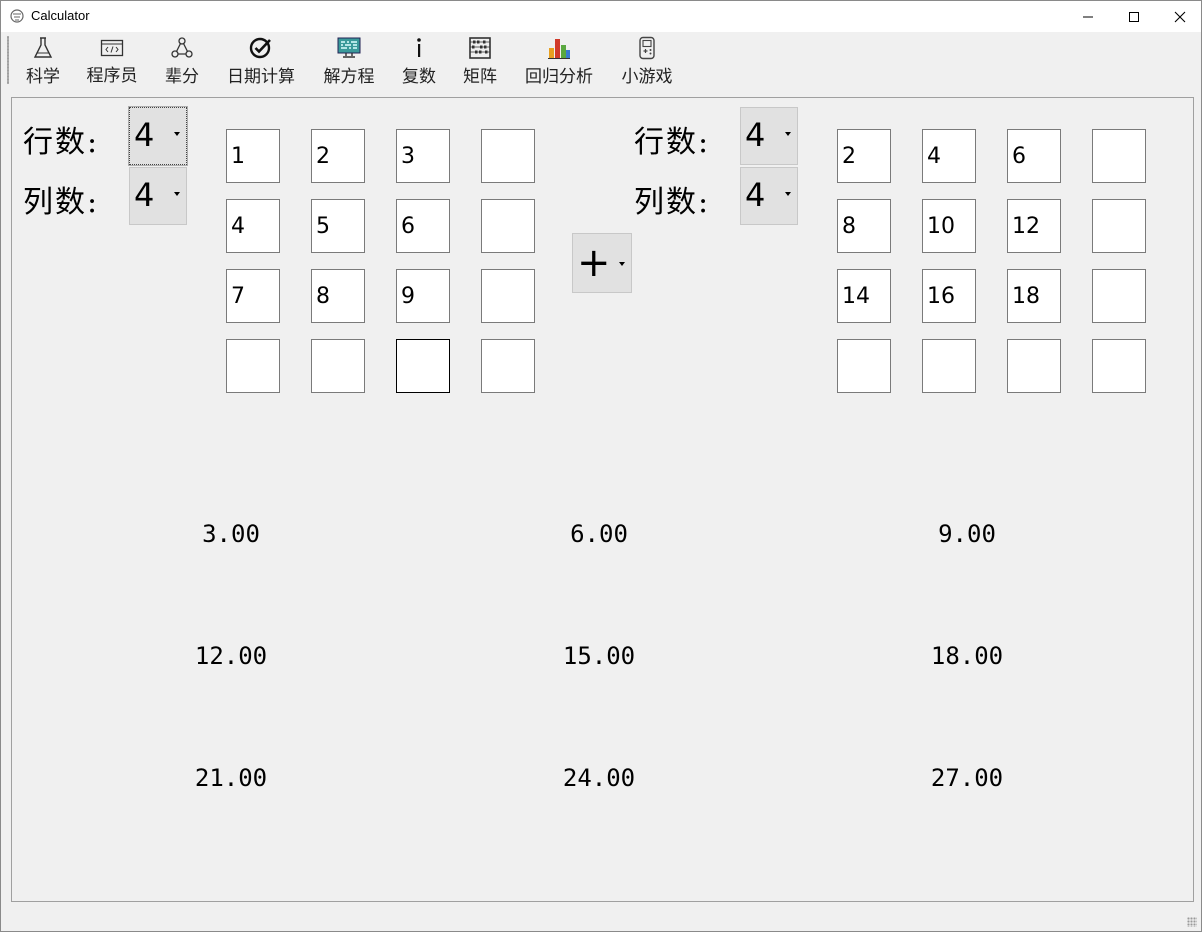 The width and height of the screenshot is (1202, 932). What do you see at coordinates (864, 156) in the screenshot?
I see `matrix-b-cell: 2` at bounding box center [864, 156].